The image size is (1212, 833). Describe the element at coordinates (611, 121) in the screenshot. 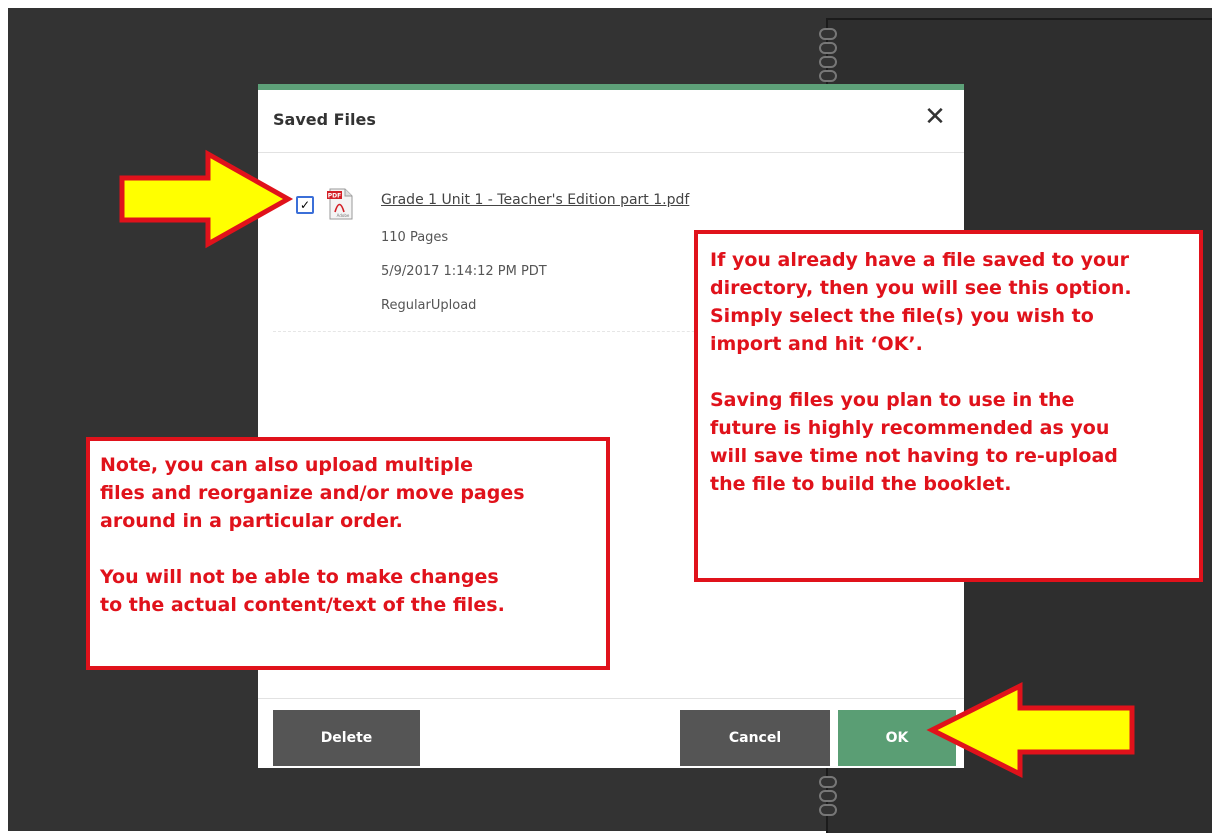

I see `dialog-header: Saved Files ✕` at that location.